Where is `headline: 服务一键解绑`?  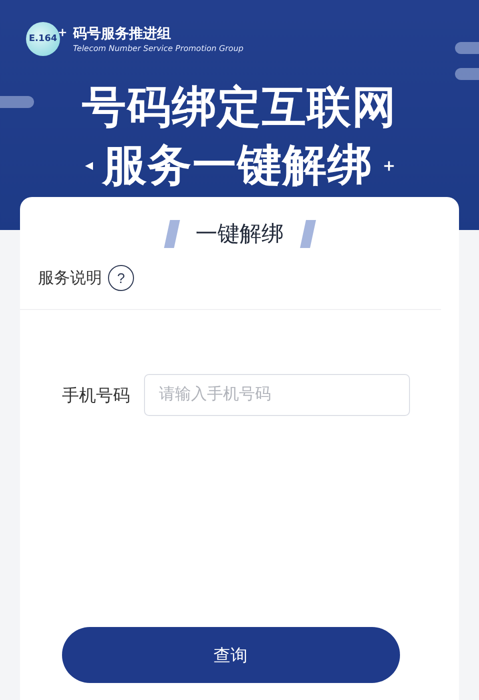
headline: 服务一键解绑 is located at coordinates (237, 166).